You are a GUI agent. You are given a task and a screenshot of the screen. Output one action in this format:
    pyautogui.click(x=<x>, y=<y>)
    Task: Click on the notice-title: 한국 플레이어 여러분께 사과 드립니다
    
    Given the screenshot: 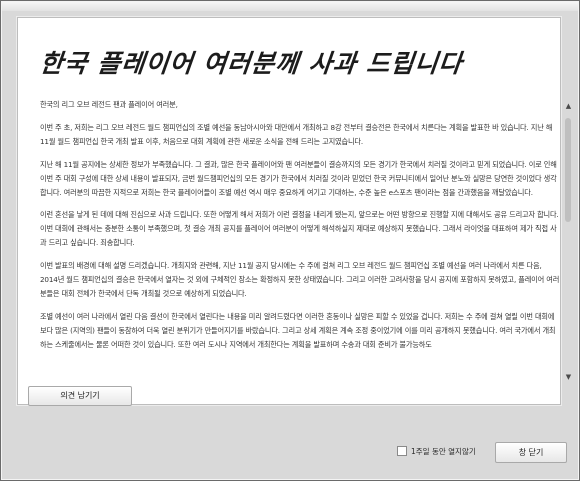 What is the action you would take?
    pyautogui.click(x=251, y=63)
    